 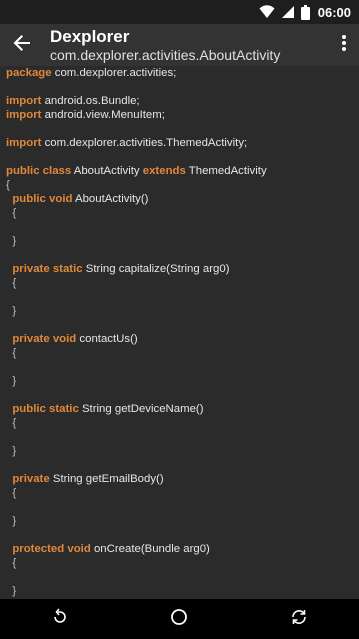 What do you see at coordinates (42, 409) in the screenshot?
I see `code-keyword: public static` at bounding box center [42, 409].